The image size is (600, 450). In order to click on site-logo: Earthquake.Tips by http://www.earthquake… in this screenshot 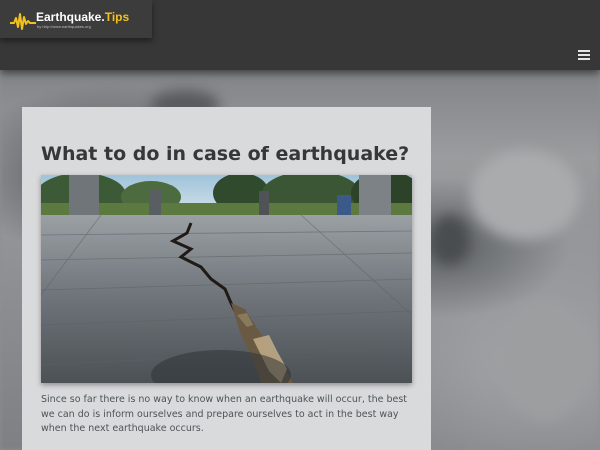, I will do `click(76, 19)`.